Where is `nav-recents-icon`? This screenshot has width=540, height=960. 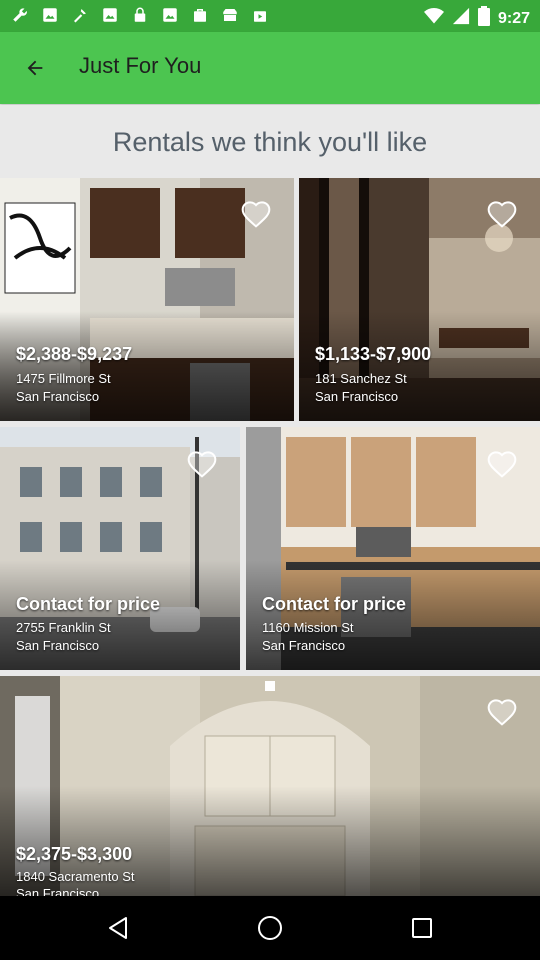
nav-recents-icon is located at coordinates (422, 928).